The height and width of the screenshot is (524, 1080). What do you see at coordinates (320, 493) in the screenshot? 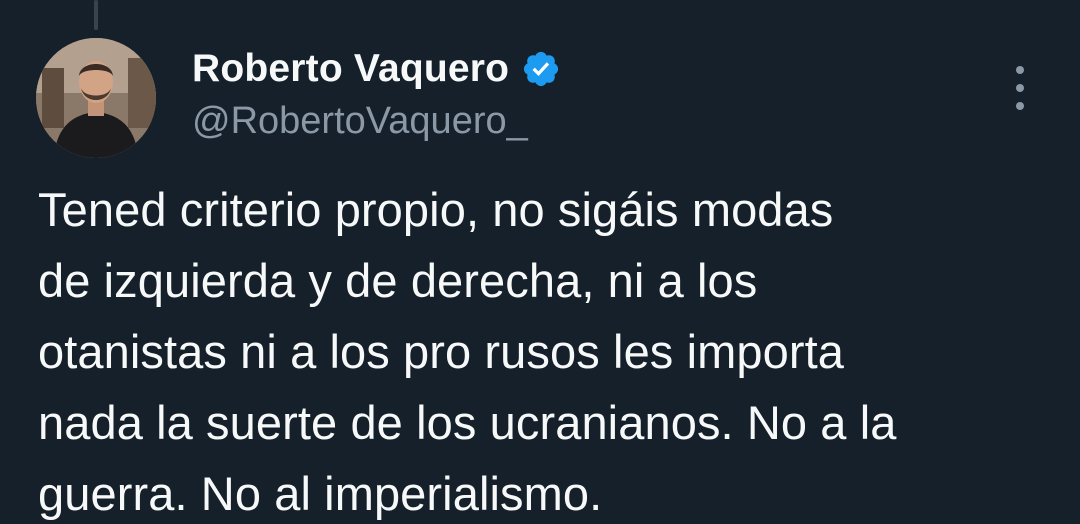
I see `tweet-text-line: guerra. No al imperialismo.` at bounding box center [320, 493].